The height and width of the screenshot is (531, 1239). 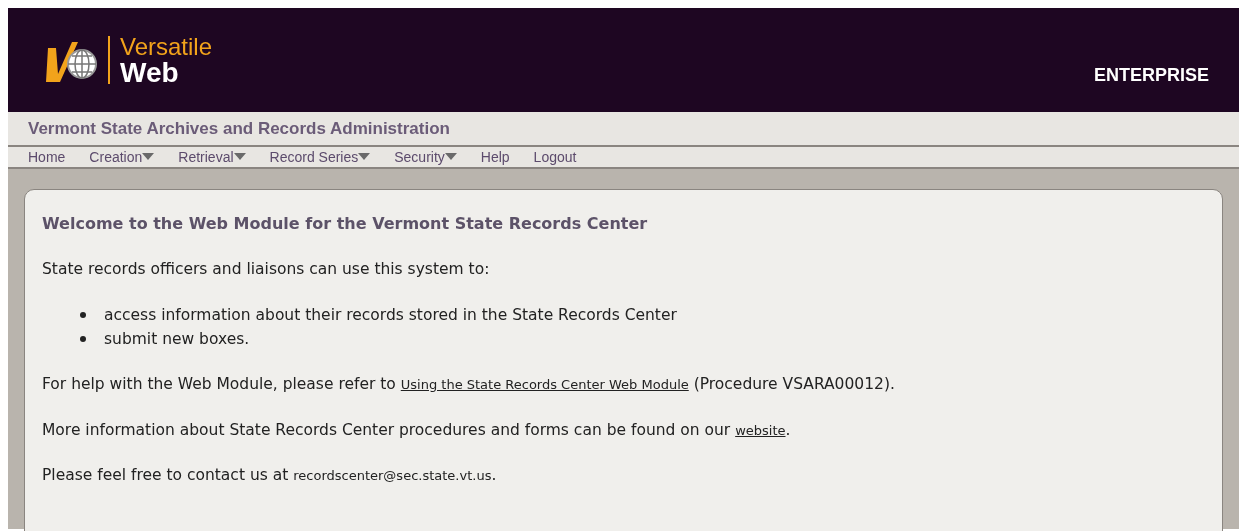 I want to click on nav-menu-item: Record Series, so click(x=322, y=157).